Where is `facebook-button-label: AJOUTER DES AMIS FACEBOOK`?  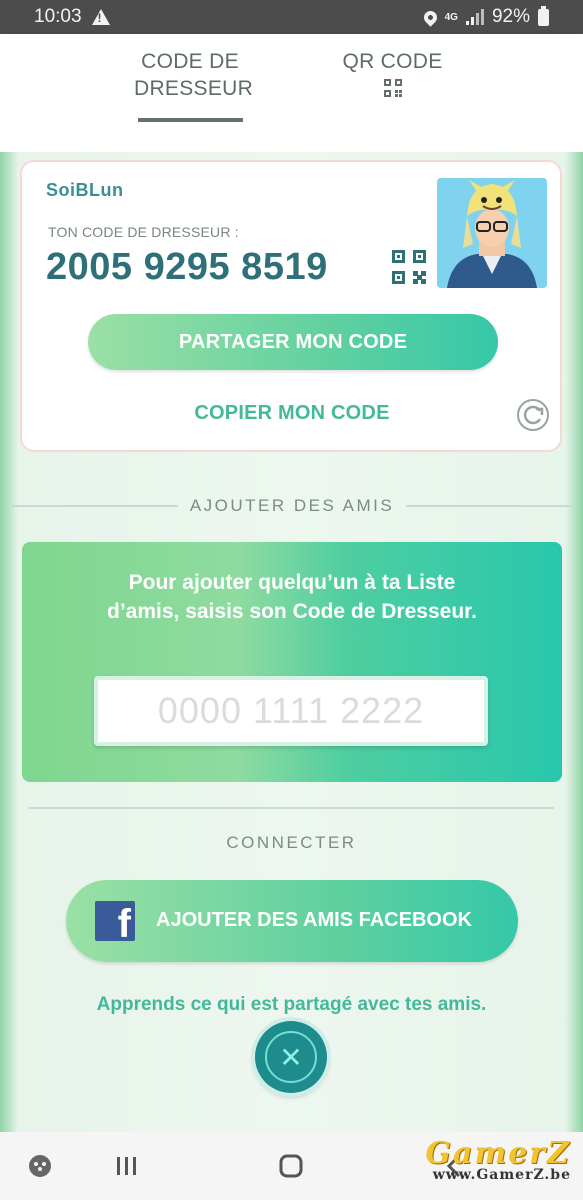
facebook-button-label: AJOUTER DES AMIS FACEBOOK is located at coordinates (314, 920).